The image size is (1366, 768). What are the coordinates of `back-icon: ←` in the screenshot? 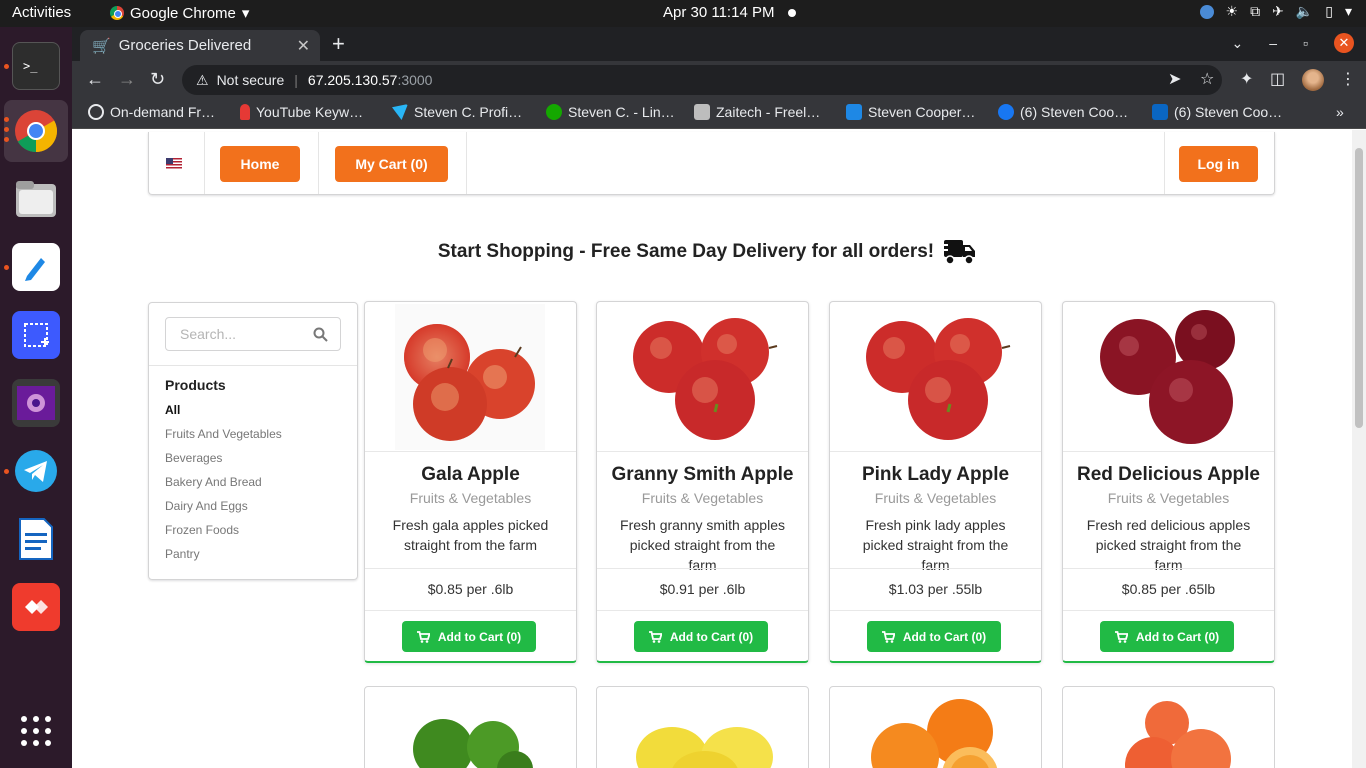 It's located at (95, 79).